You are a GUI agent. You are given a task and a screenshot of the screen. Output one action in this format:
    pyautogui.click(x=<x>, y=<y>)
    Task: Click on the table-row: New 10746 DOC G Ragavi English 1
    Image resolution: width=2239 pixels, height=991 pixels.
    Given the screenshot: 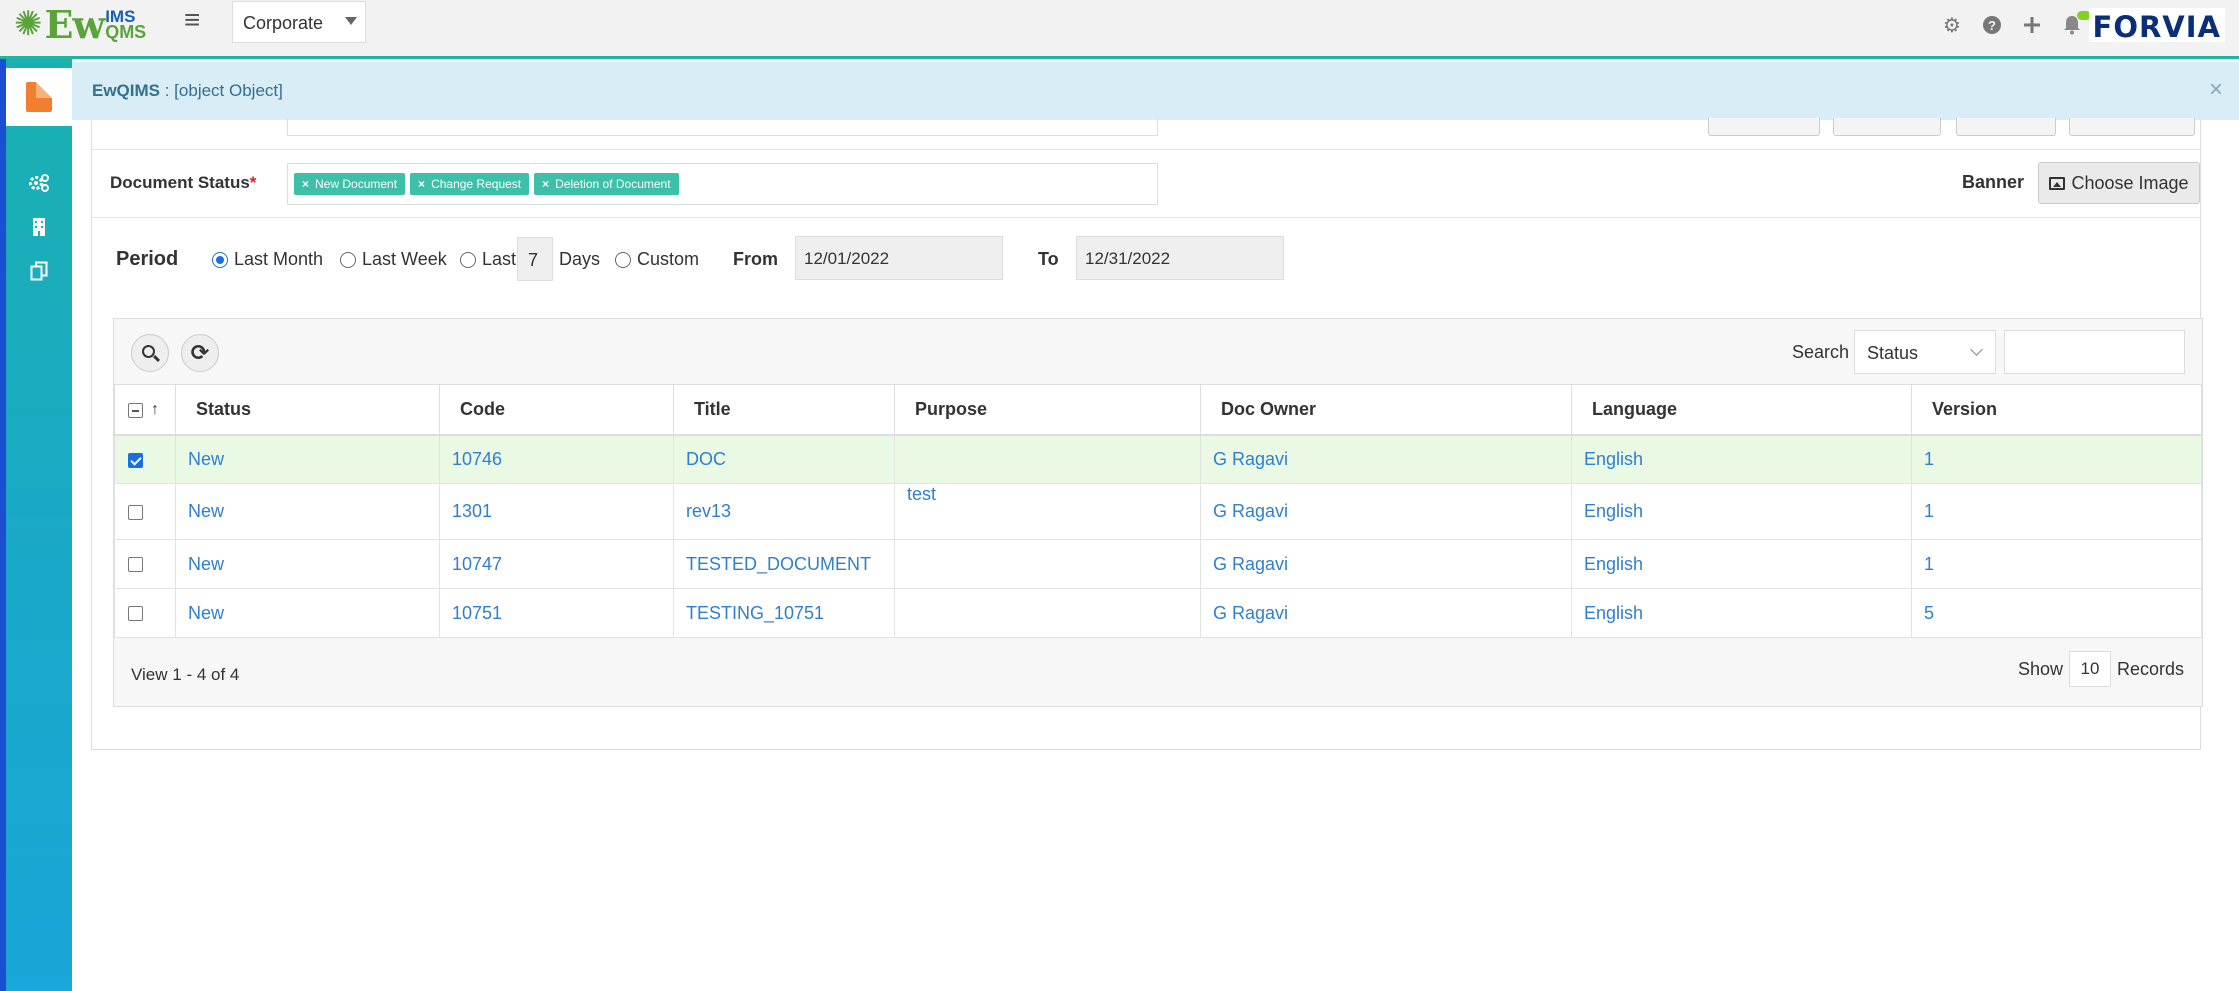 What is the action you would take?
    pyautogui.click(x=1158, y=459)
    